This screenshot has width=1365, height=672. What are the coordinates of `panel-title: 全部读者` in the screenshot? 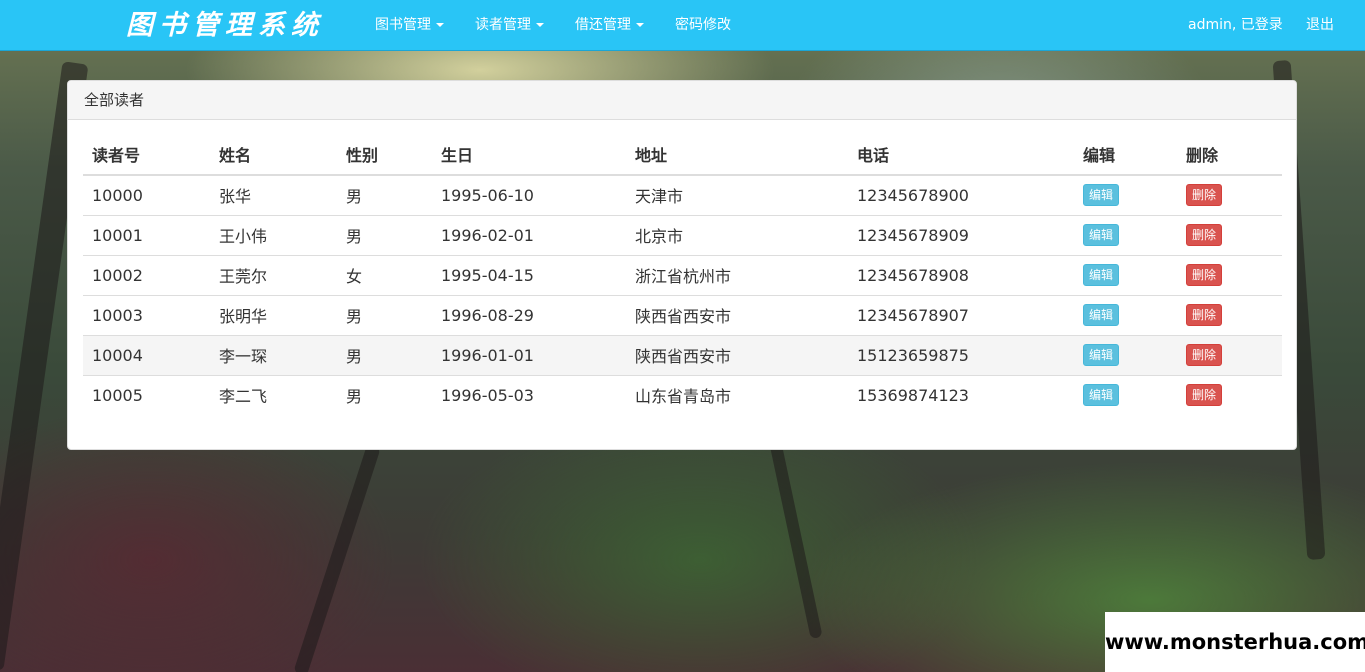 It's located at (682, 100).